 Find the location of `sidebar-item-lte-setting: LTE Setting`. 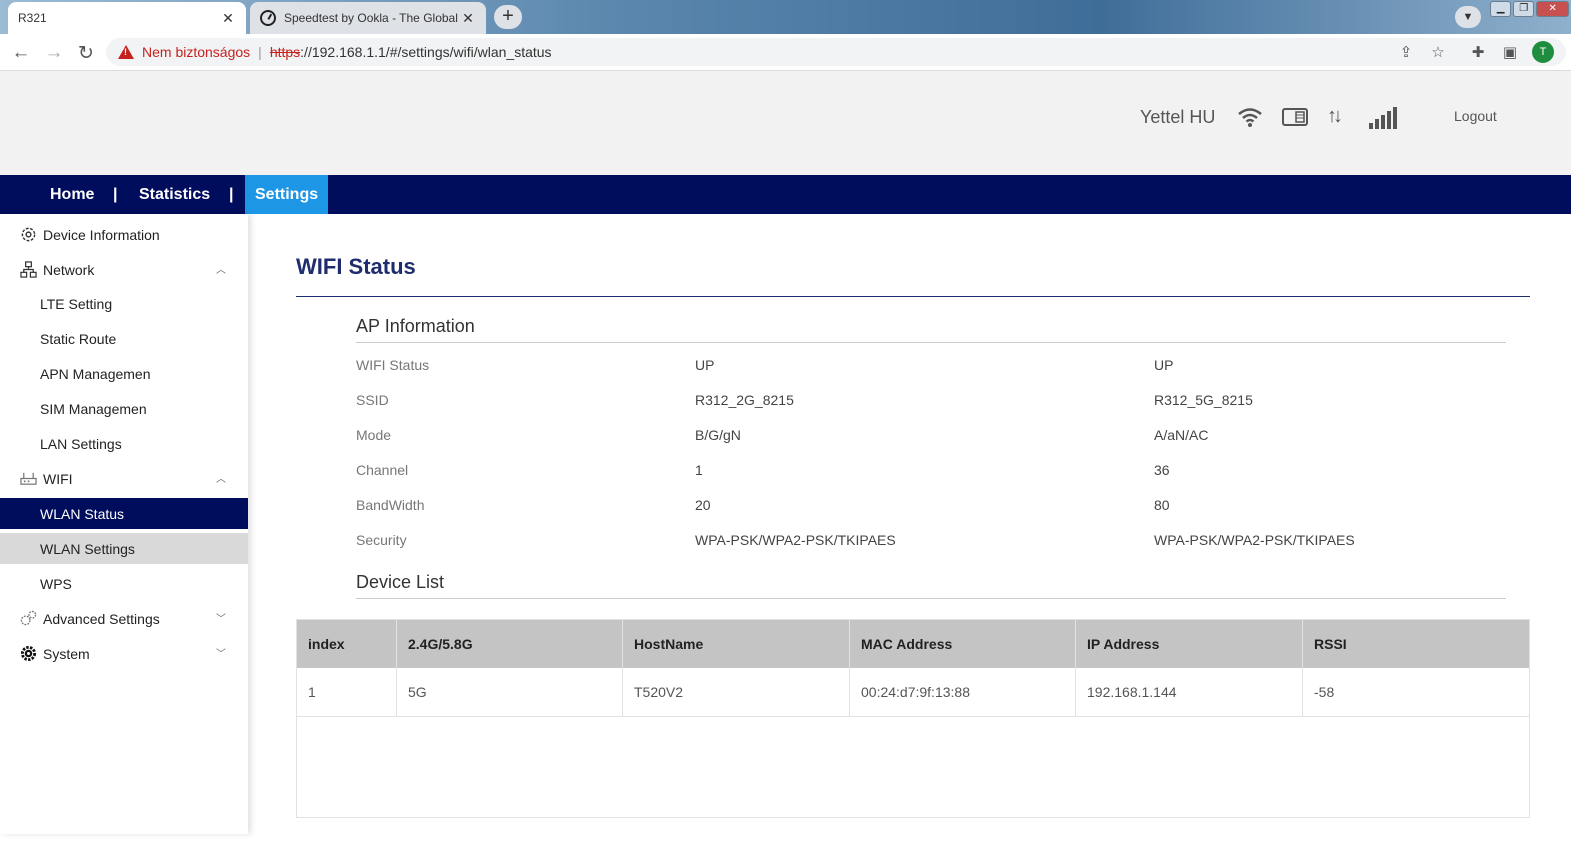

sidebar-item-lte-setting: LTE Setting is located at coordinates (124, 303).